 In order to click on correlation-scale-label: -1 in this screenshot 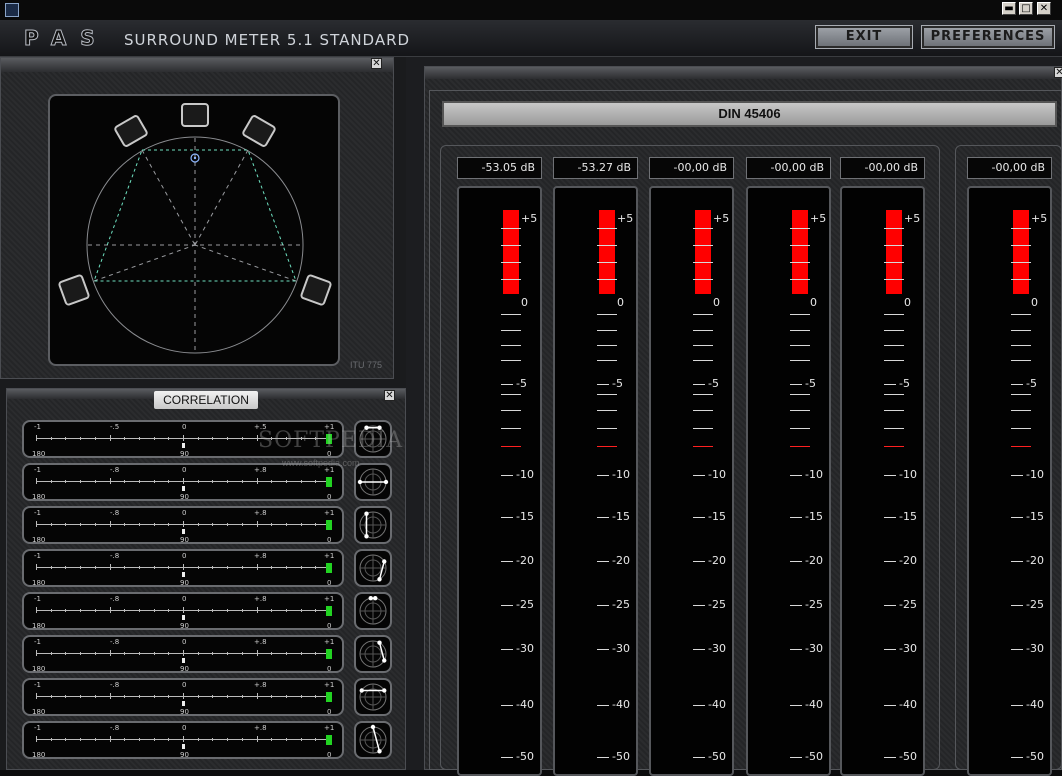, I will do `click(37, 470)`.